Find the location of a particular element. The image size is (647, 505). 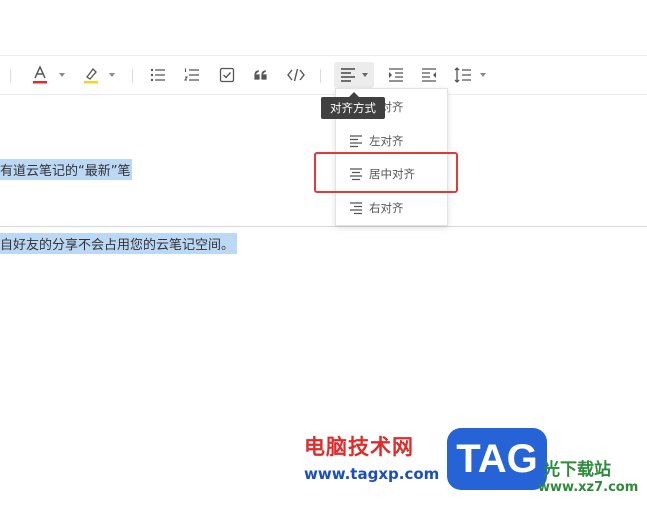

highlight-caret is located at coordinates (112, 75).